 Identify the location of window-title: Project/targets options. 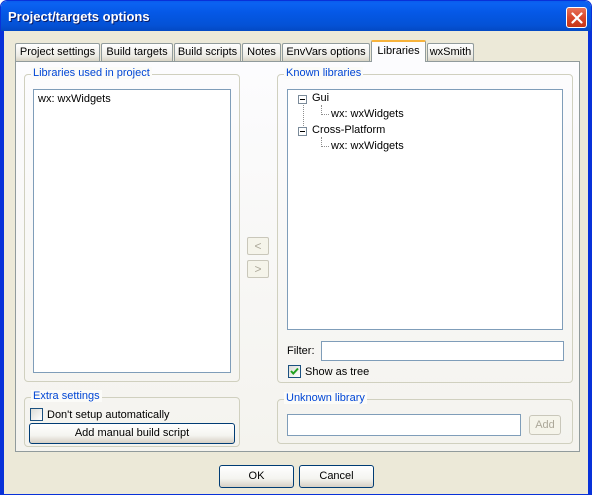
(79, 16).